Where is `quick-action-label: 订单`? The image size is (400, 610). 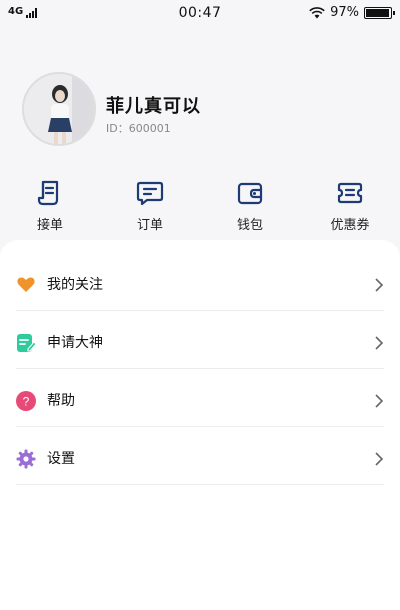 quick-action-label: 订单 is located at coordinates (149, 225).